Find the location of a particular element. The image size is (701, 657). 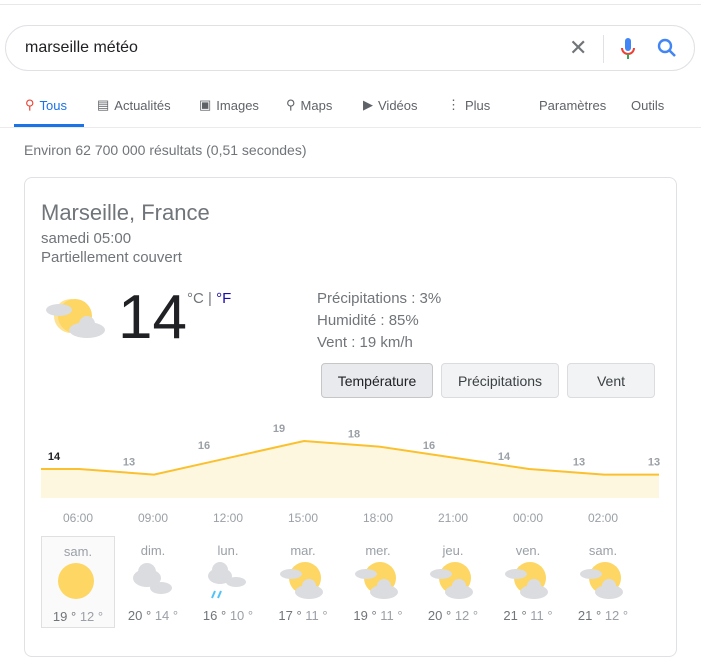

tab-videos: ▶ Vidéos is located at coordinates (390, 105).